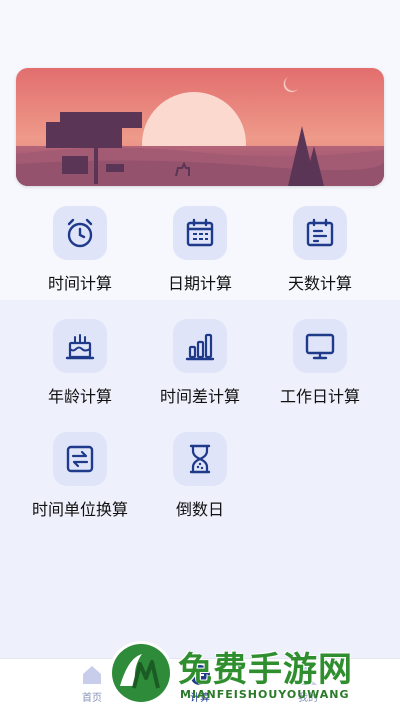  What do you see at coordinates (200, 675) in the screenshot?
I see `calculator-icon` at bounding box center [200, 675].